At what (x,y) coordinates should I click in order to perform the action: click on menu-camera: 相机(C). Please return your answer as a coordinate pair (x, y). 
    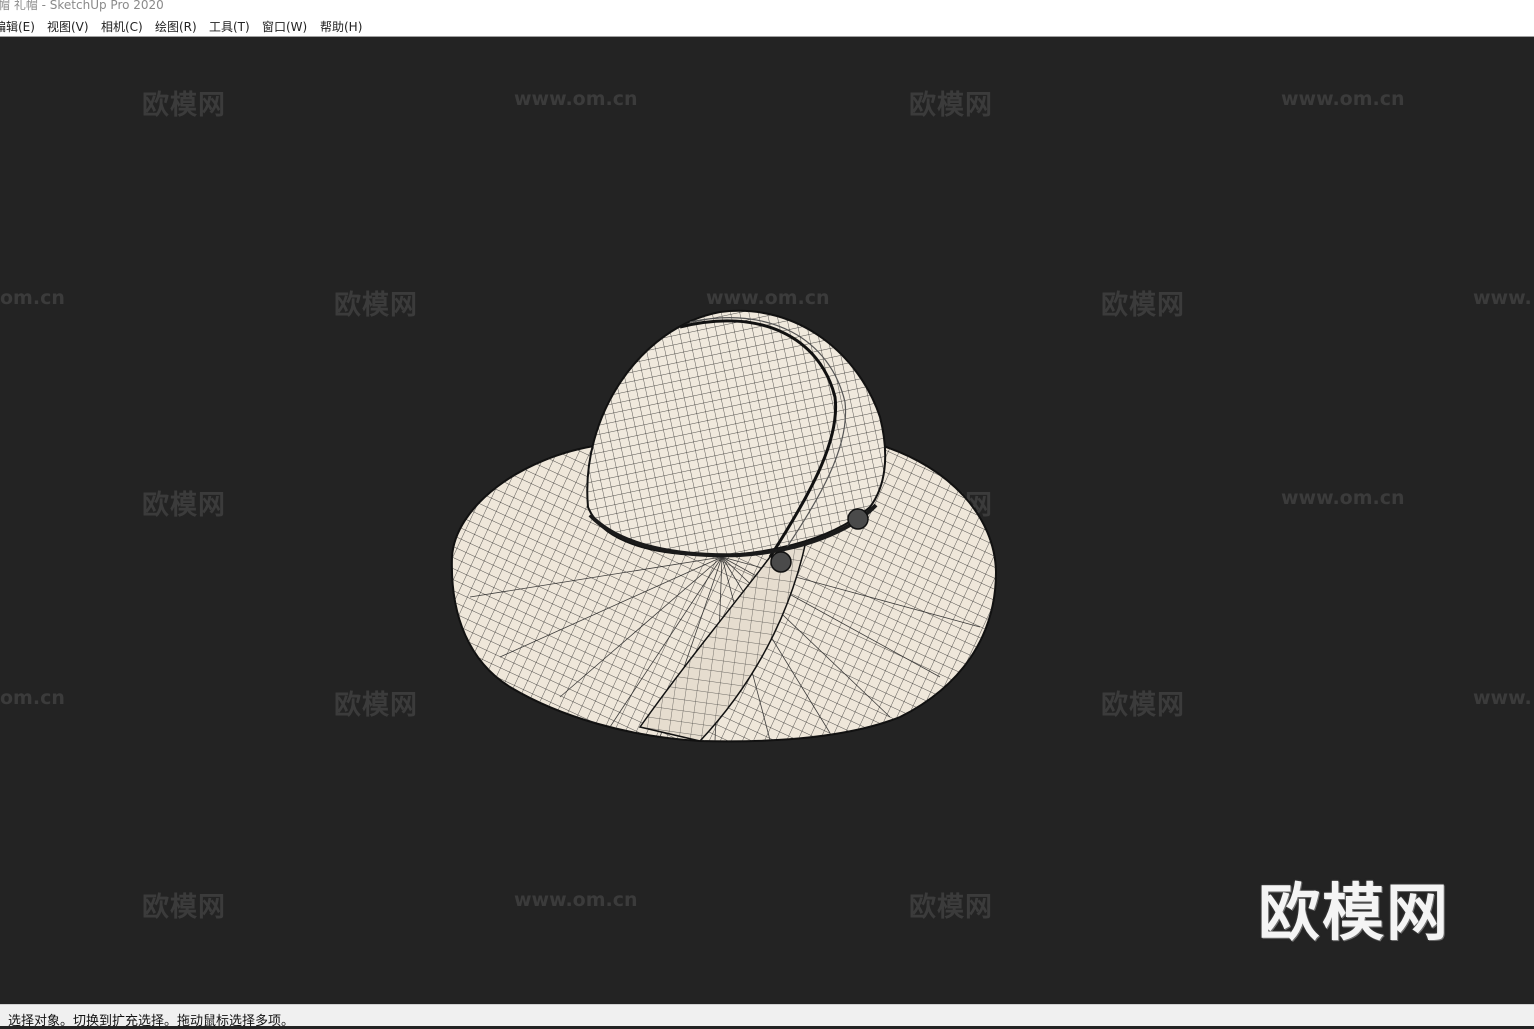
    Looking at the image, I should click on (122, 26).